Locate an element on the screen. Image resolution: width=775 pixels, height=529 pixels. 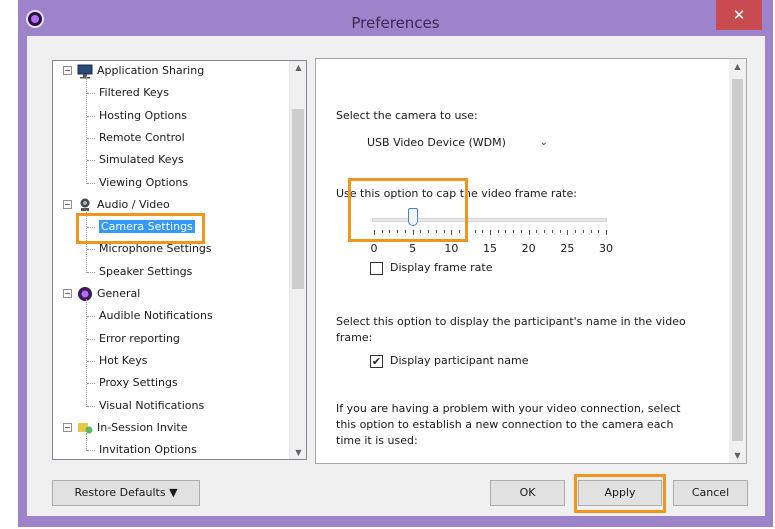
tree-item-label: Error reporting is located at coordinates (139, 338).